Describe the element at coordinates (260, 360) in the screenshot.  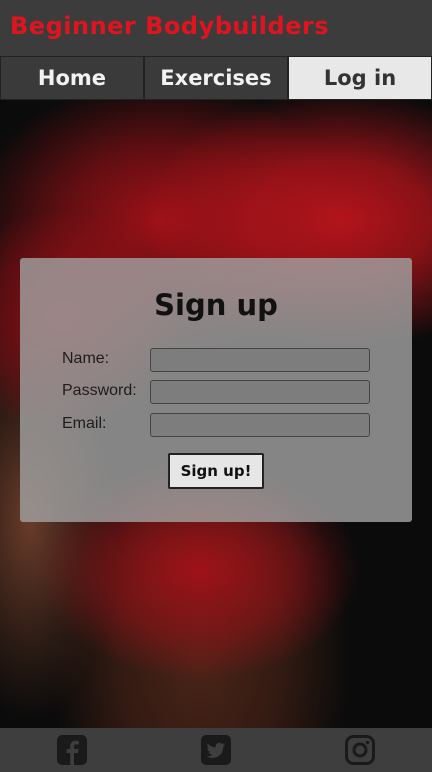
I see `name-input` at that location.